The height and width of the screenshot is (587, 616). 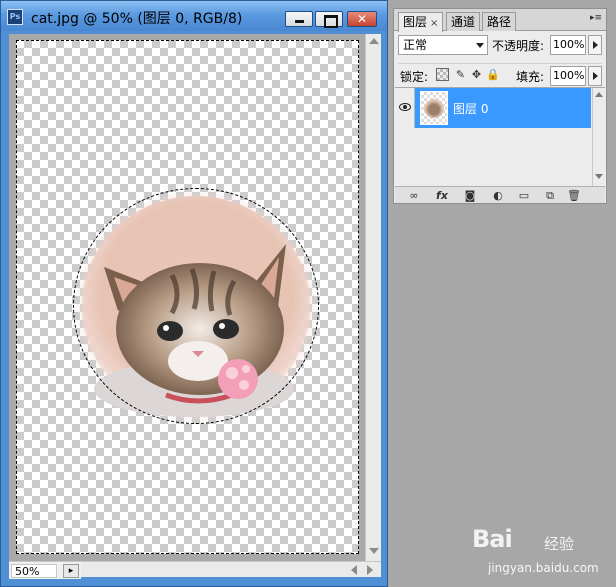 What do you see at coordinates (568, 45) in the screenshot?
I see `opacity-input: 100%` at bounding box center [568, 45].